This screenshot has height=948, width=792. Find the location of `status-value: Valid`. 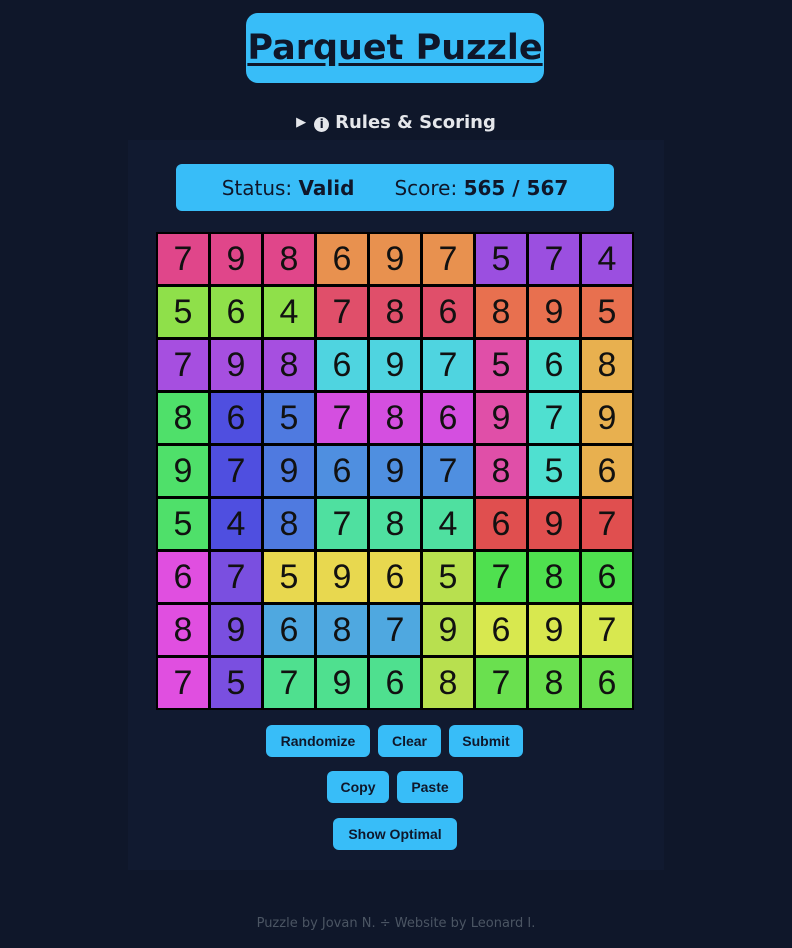

status-value: Valid is located at coordinates (326, 187).